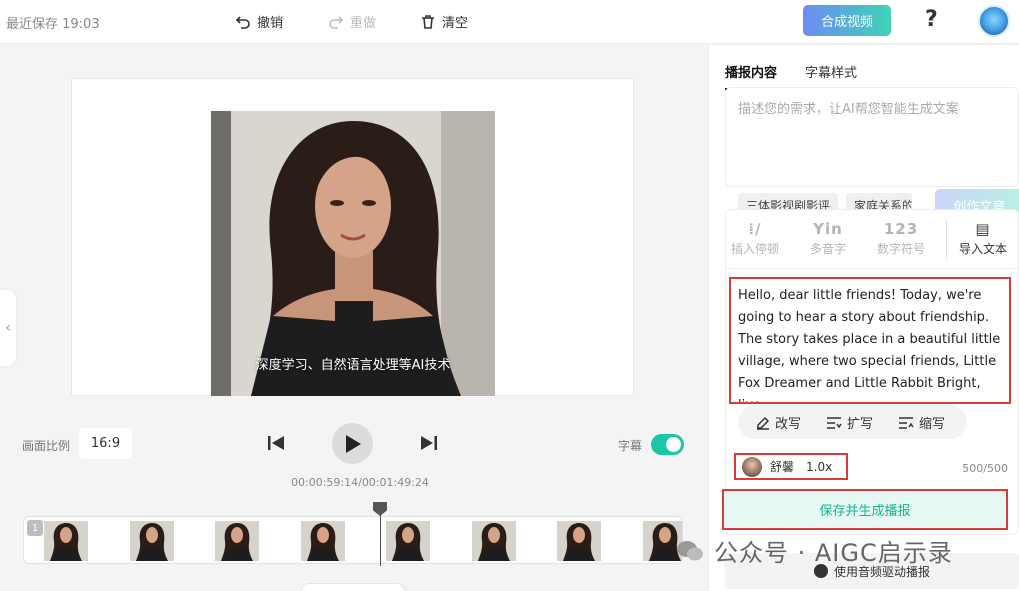 The image size is (1019, 591). Describe the element at coordinates (847, 20) in the screenshot. I see `compose-video-button: 合成视频` at that location.